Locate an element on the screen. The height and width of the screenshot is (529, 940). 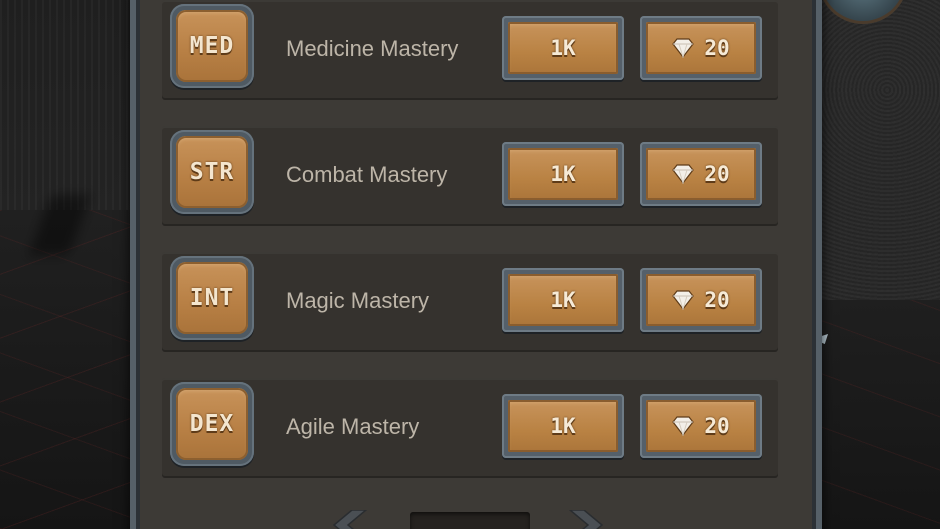
mastery-badge: DEX is located at coordinates (212, 424).